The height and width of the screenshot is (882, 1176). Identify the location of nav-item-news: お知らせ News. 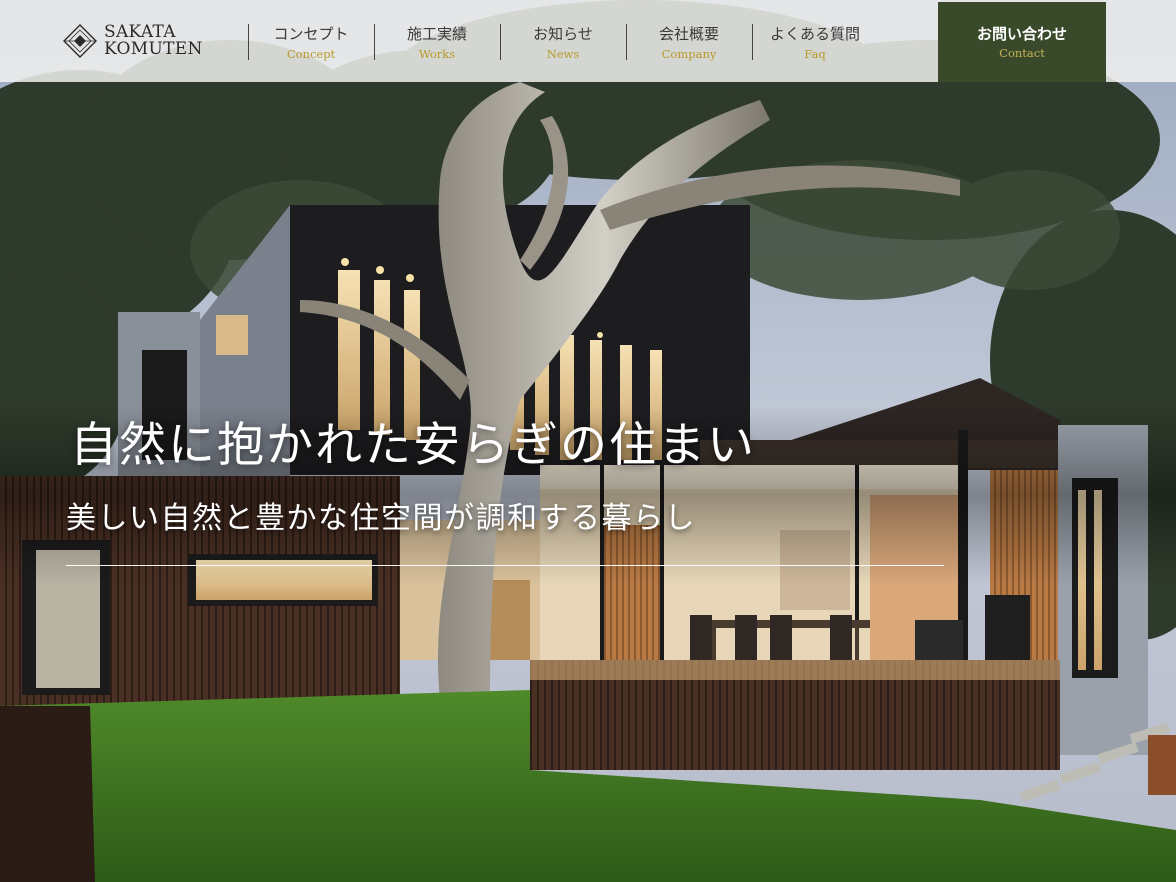
(563, 41).